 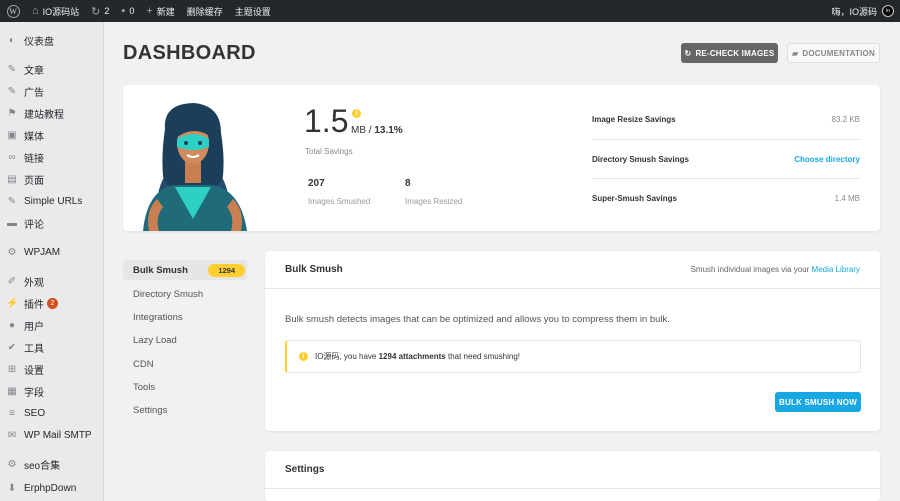 What do you see at coordinates (52, 223) in the screenshot?
I see `sidebar-item-comments: ▬ 评论` at bounding box center [52, 223].